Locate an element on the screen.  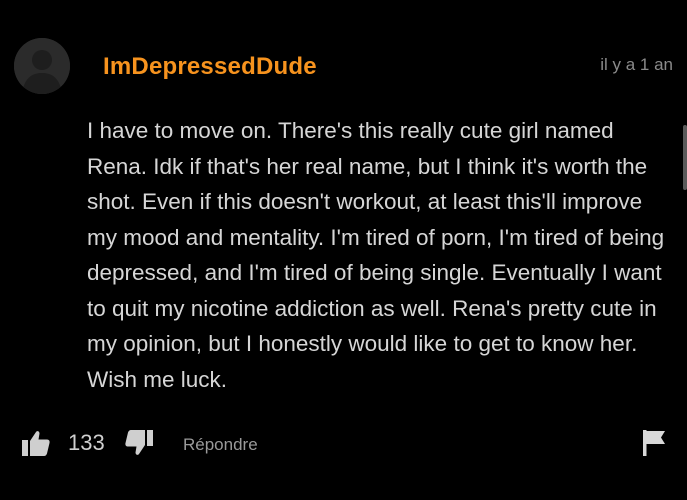
thumbs-down-icon is located at coordinates (139, 443).